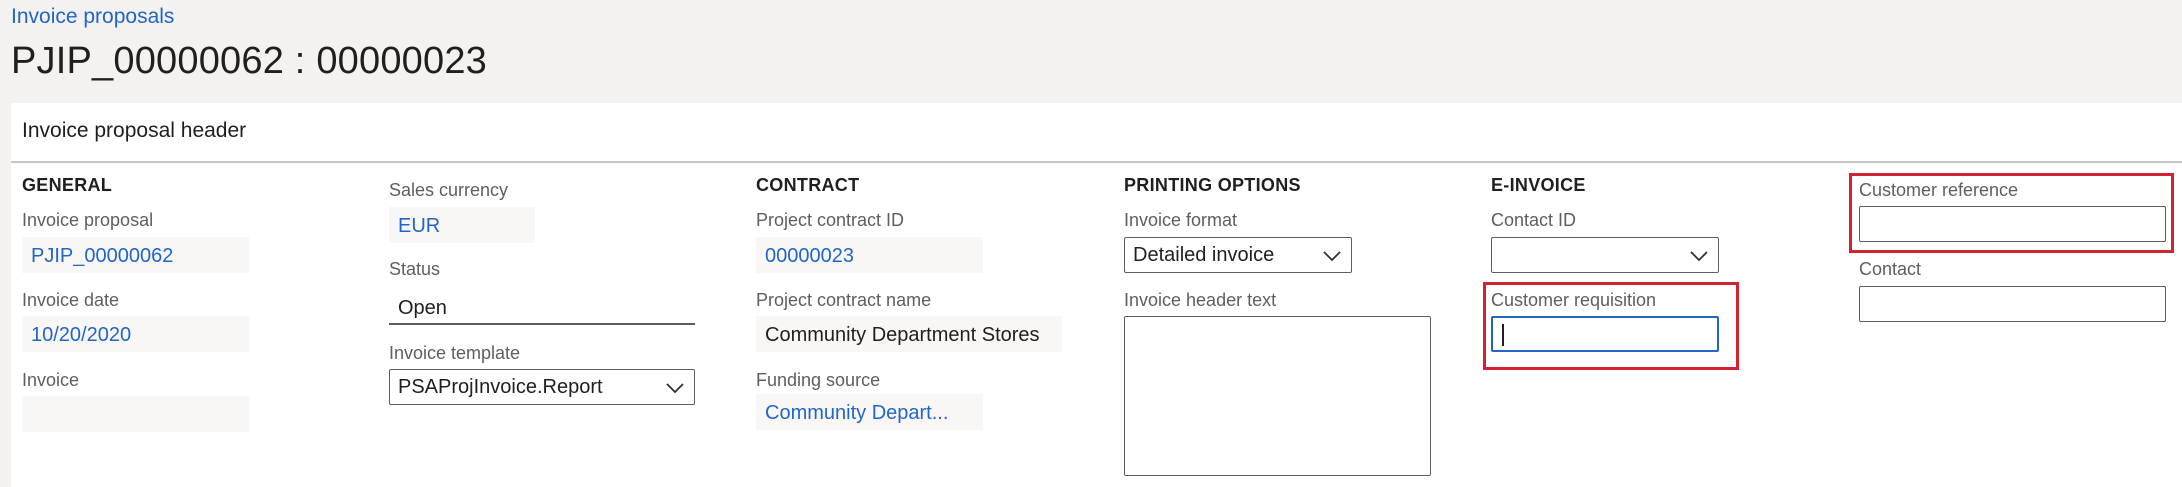 This screenshot has height=487, width=2182. What do you see at coordinates (909, 334) in the screenshot?
I see `project-contract-name-value: Community Department Stores` at bounding box center [909, 334].